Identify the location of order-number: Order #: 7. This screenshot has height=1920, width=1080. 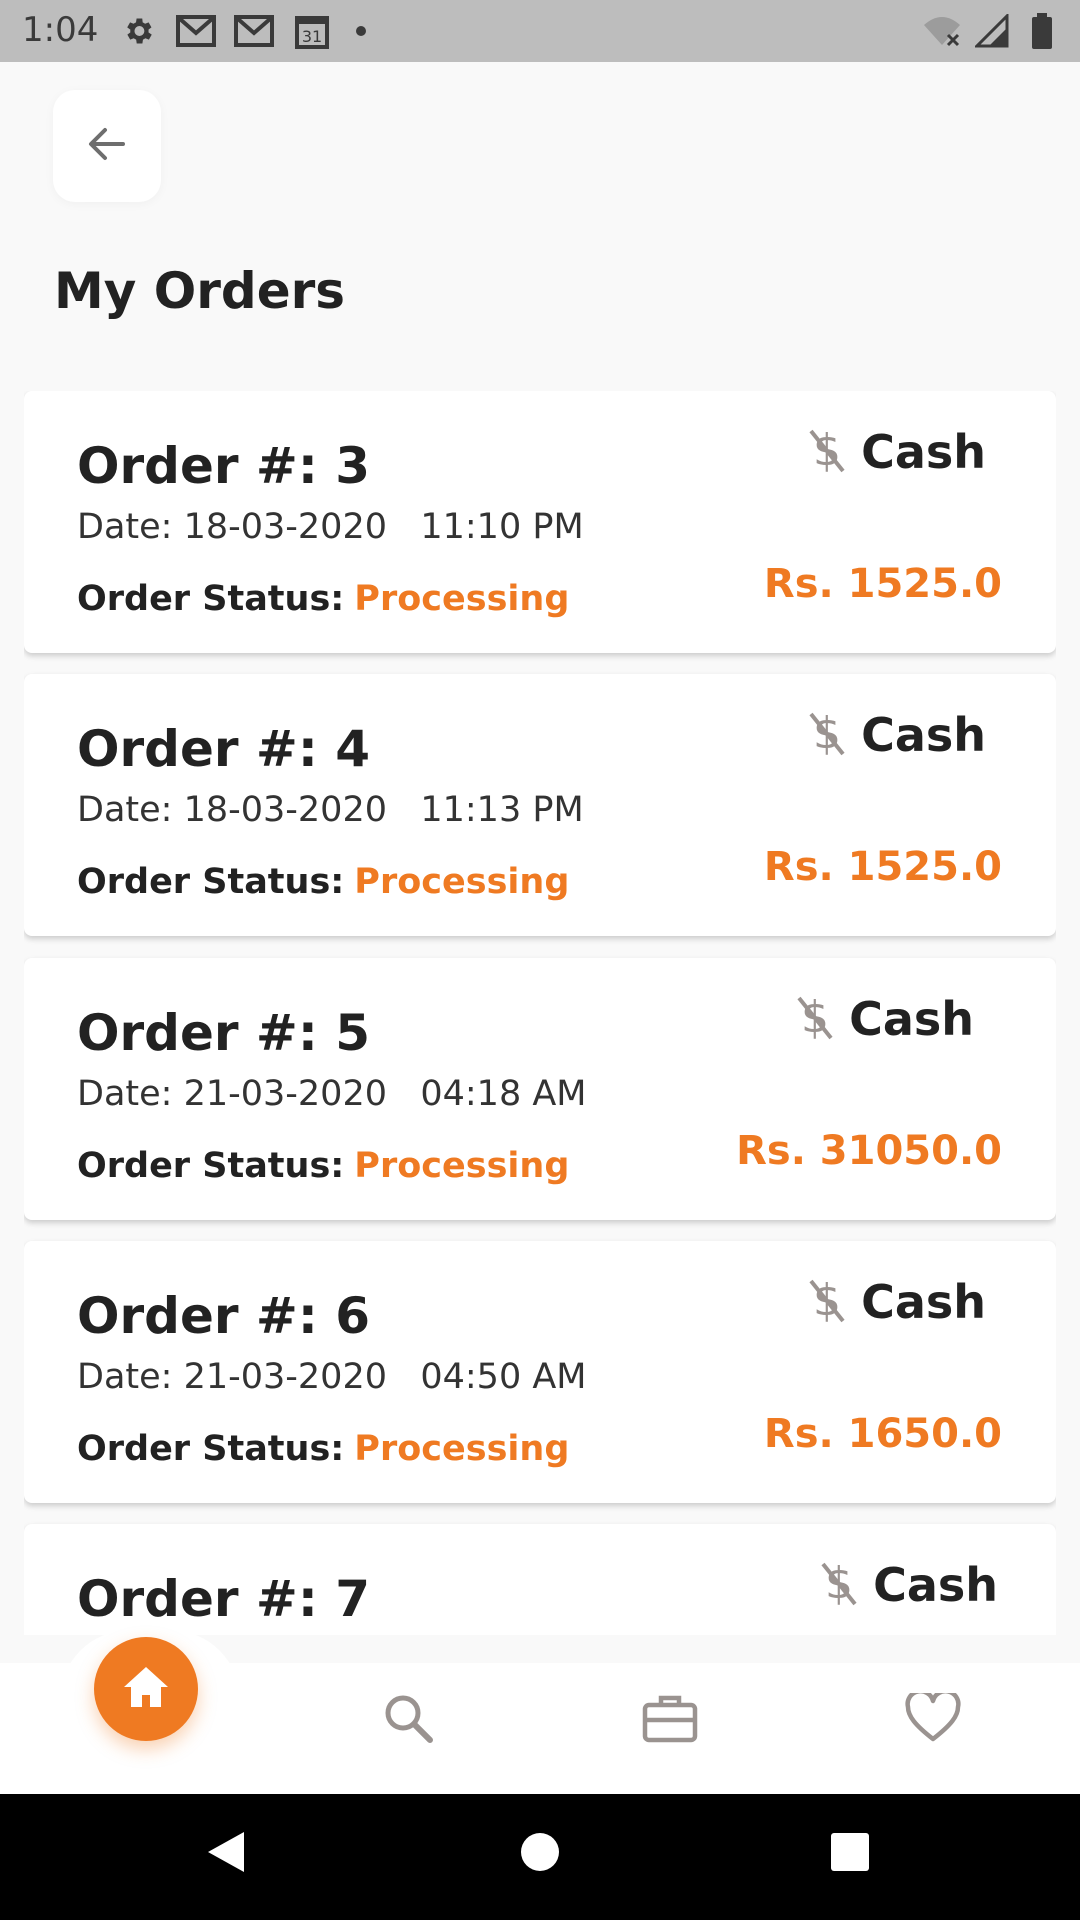
(224, 1599).